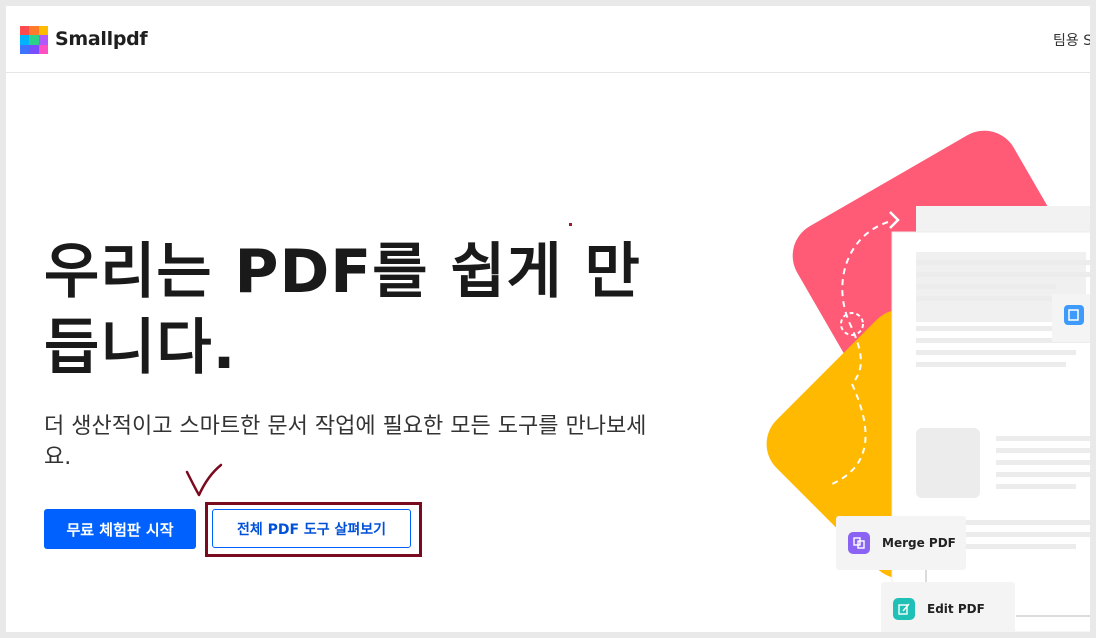  Describe the element at coordinates (1071, 40) in the screenshot. I see `nav-teams-link: 팀용 S` at that location.